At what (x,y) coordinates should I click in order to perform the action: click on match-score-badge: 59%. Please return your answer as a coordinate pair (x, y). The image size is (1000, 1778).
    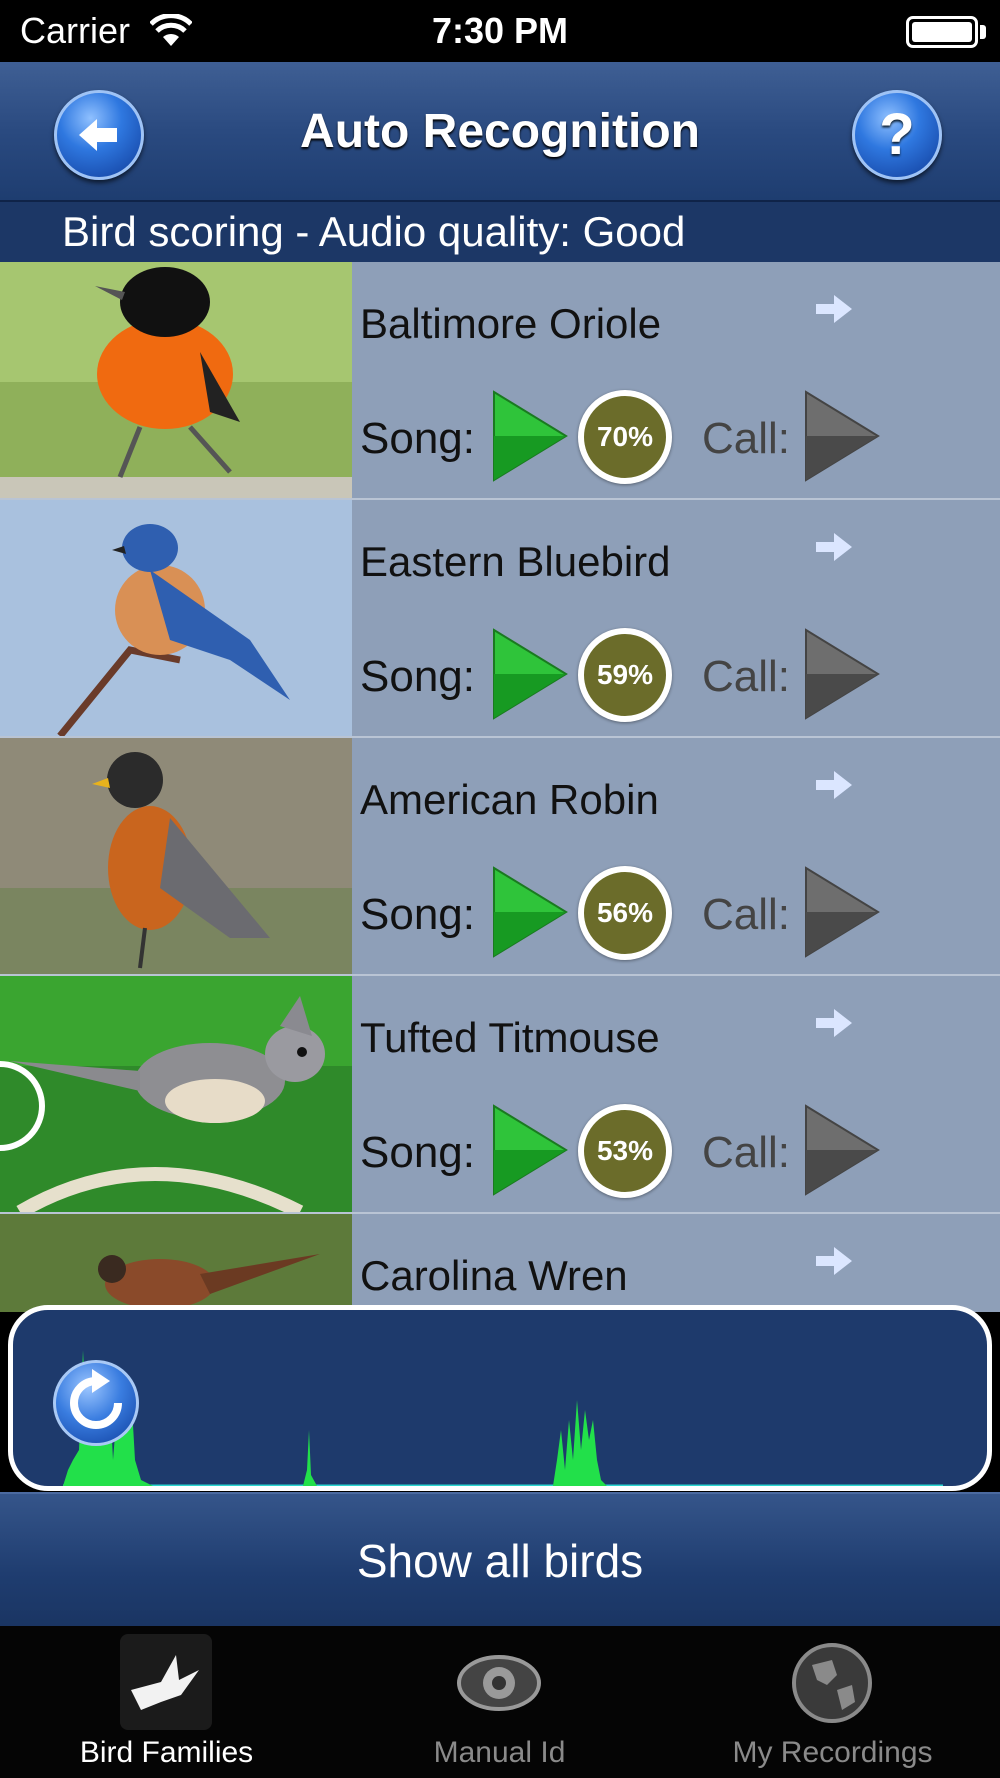
    Looking at the image, I should click on (625, 675).